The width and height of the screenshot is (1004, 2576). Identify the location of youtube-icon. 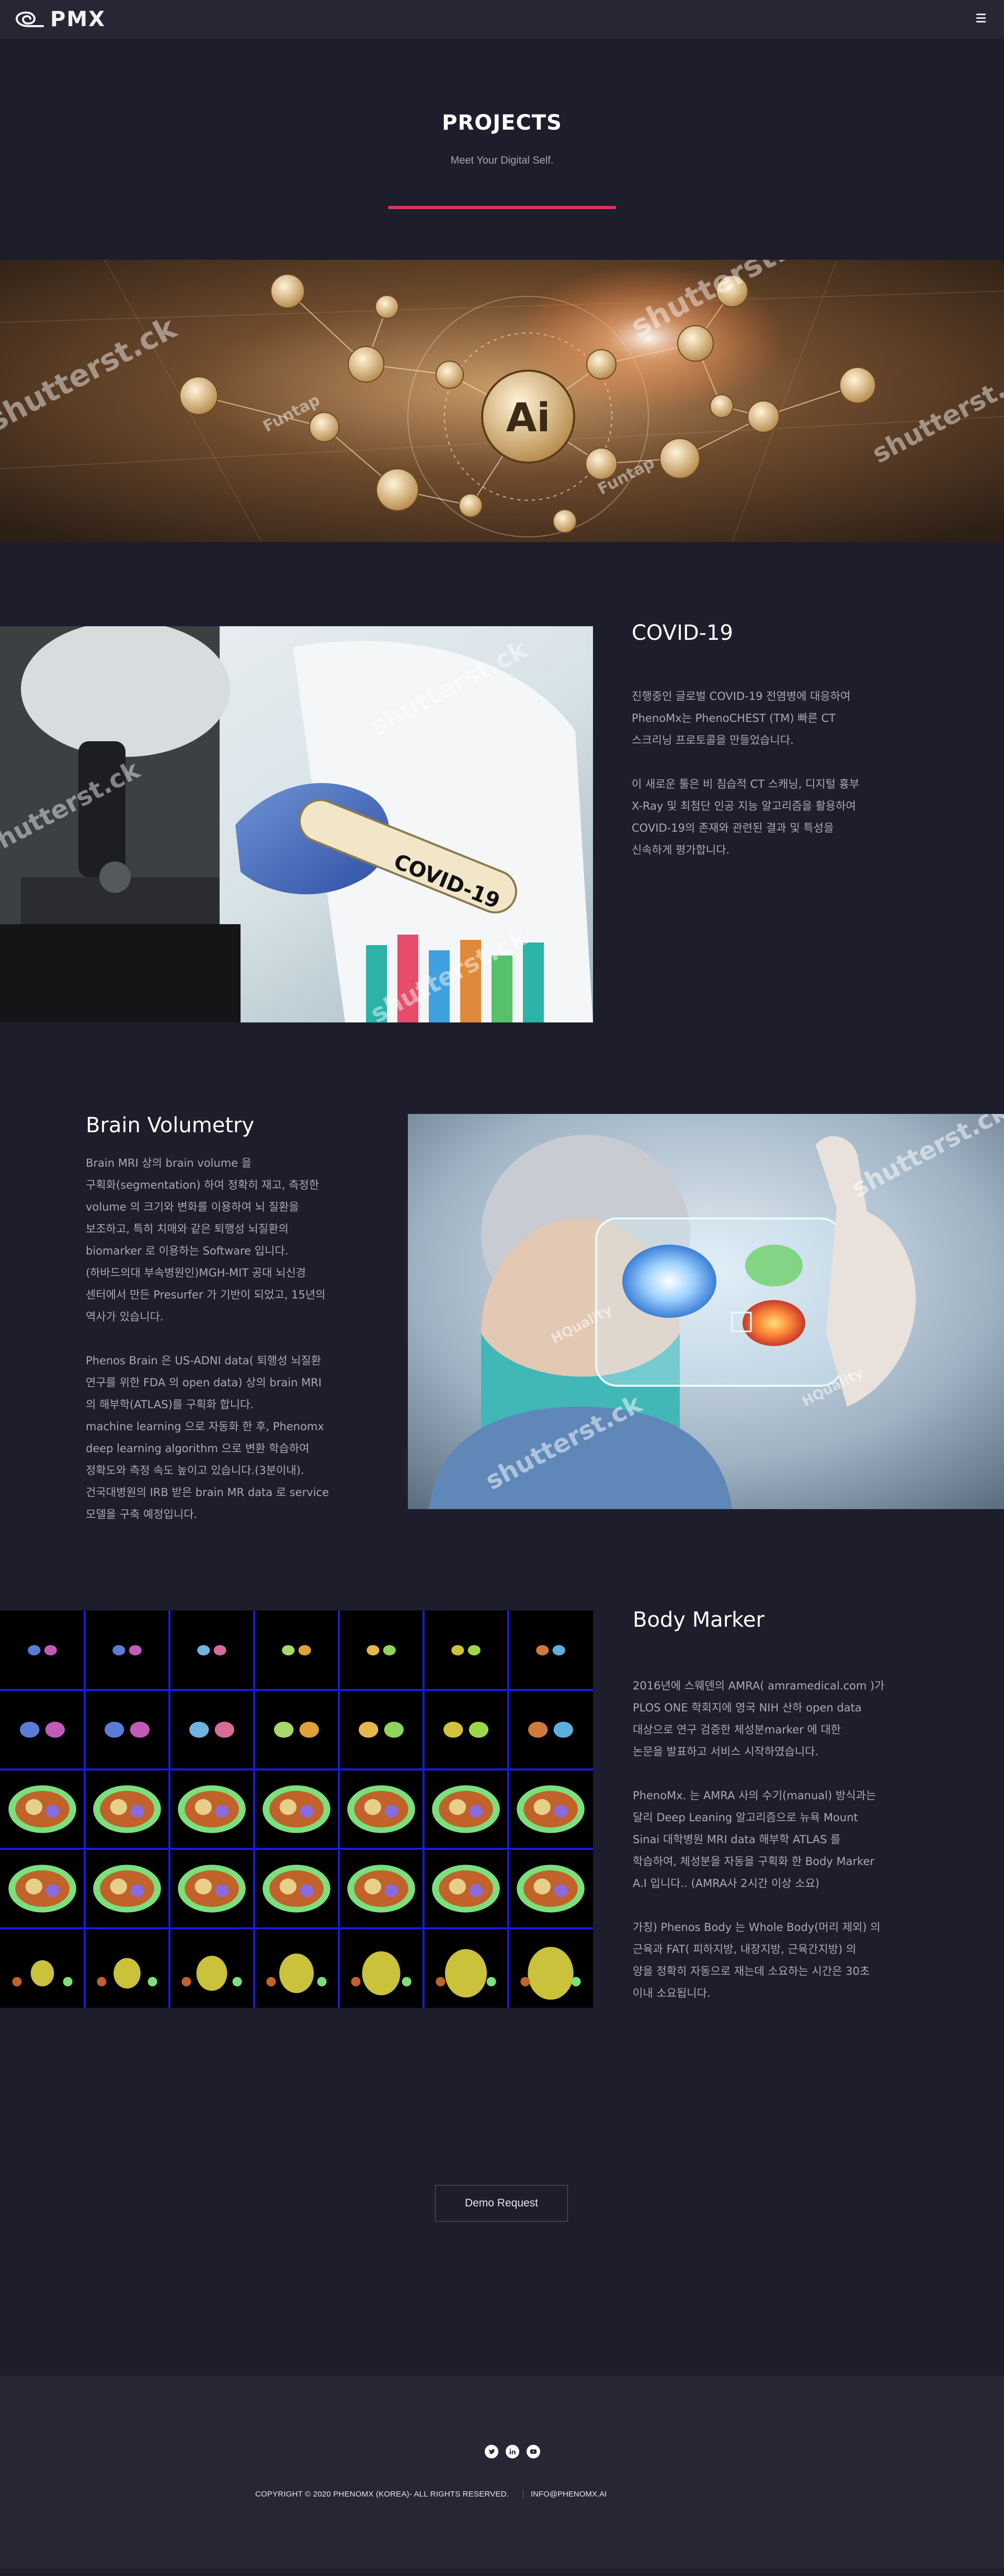
(533, 2451).